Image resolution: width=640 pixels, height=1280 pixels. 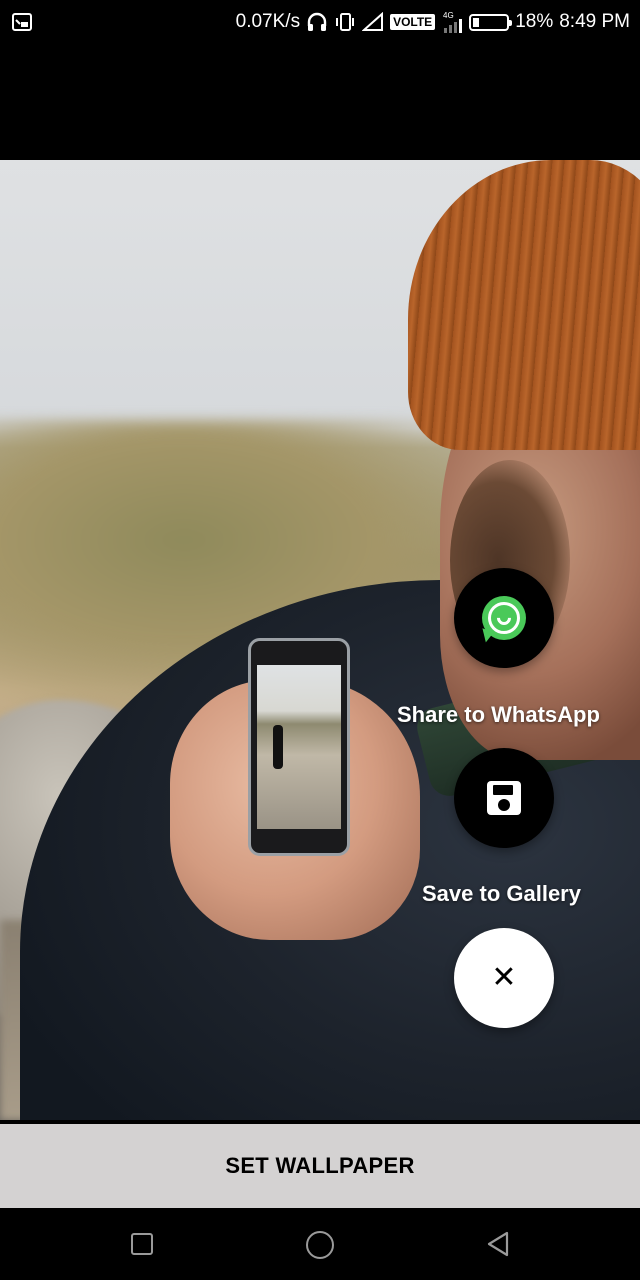 I want to click on whatsapp-icon, so click(x=504, y=618).